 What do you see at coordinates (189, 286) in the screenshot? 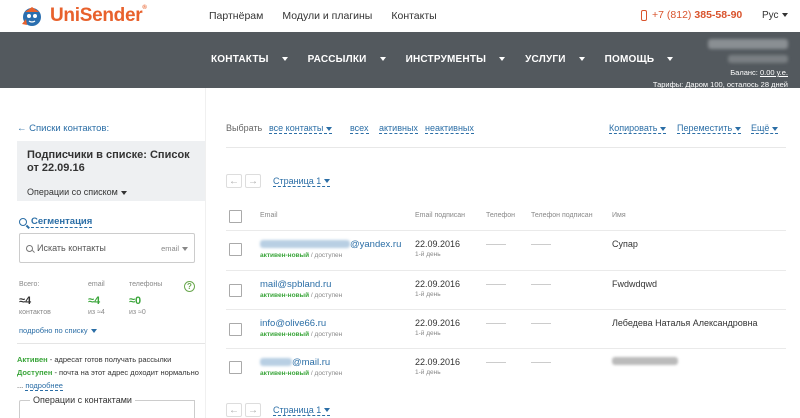
I see `help-icon: ?` at bounding box center [189, 286].